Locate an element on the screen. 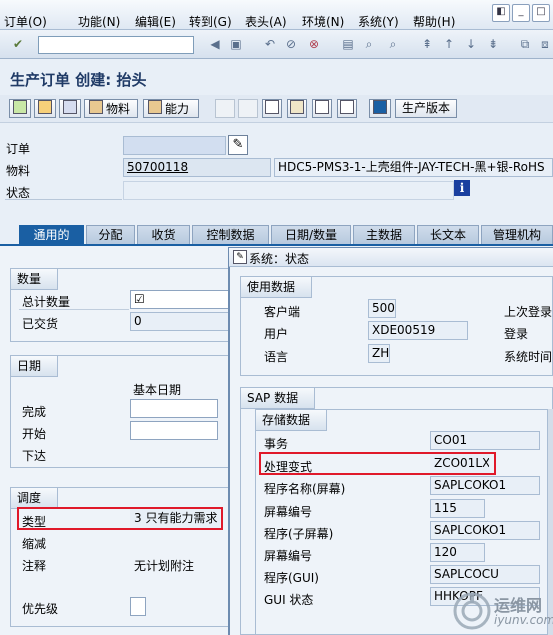 The image size is (553, 635). screen-number-value: 115 is located at coordinates (457, 508).